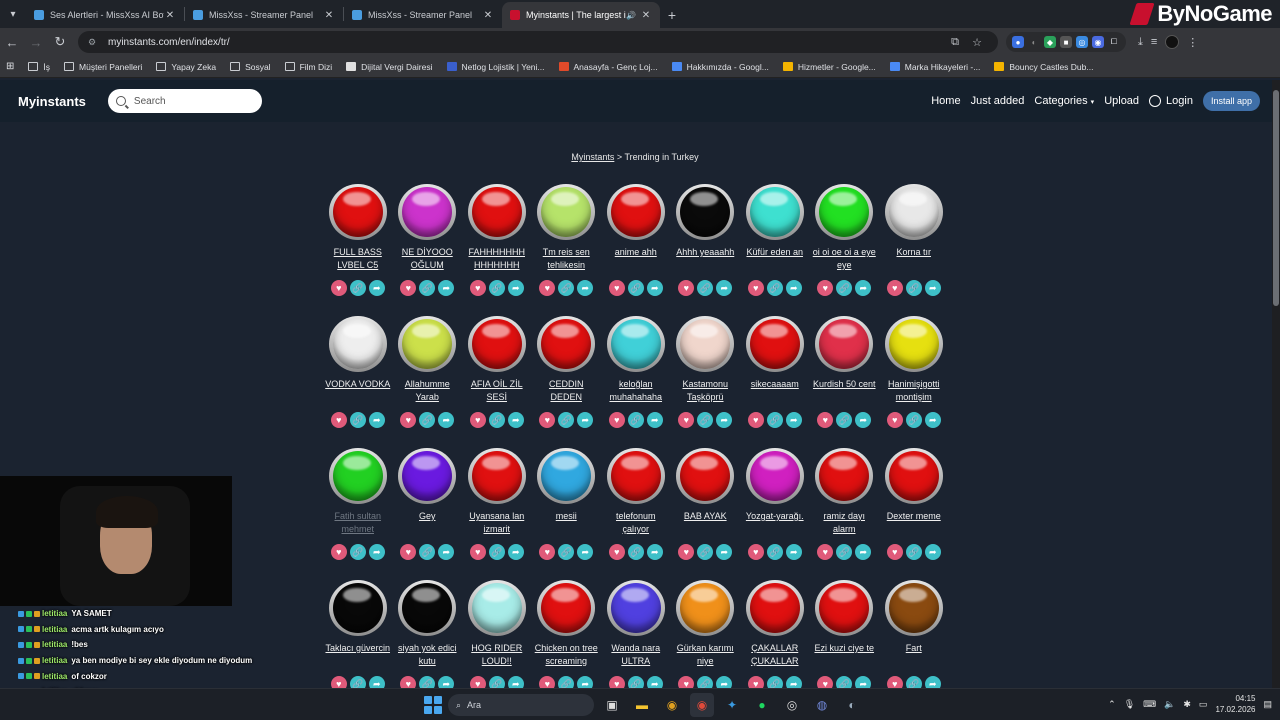 The height and width of the screenshot is (720, 1280). What do you see at coordinates (250, 67) in the screenshot?
I see `bookmark-item: Sosyal` at bounding box center [250, 67].